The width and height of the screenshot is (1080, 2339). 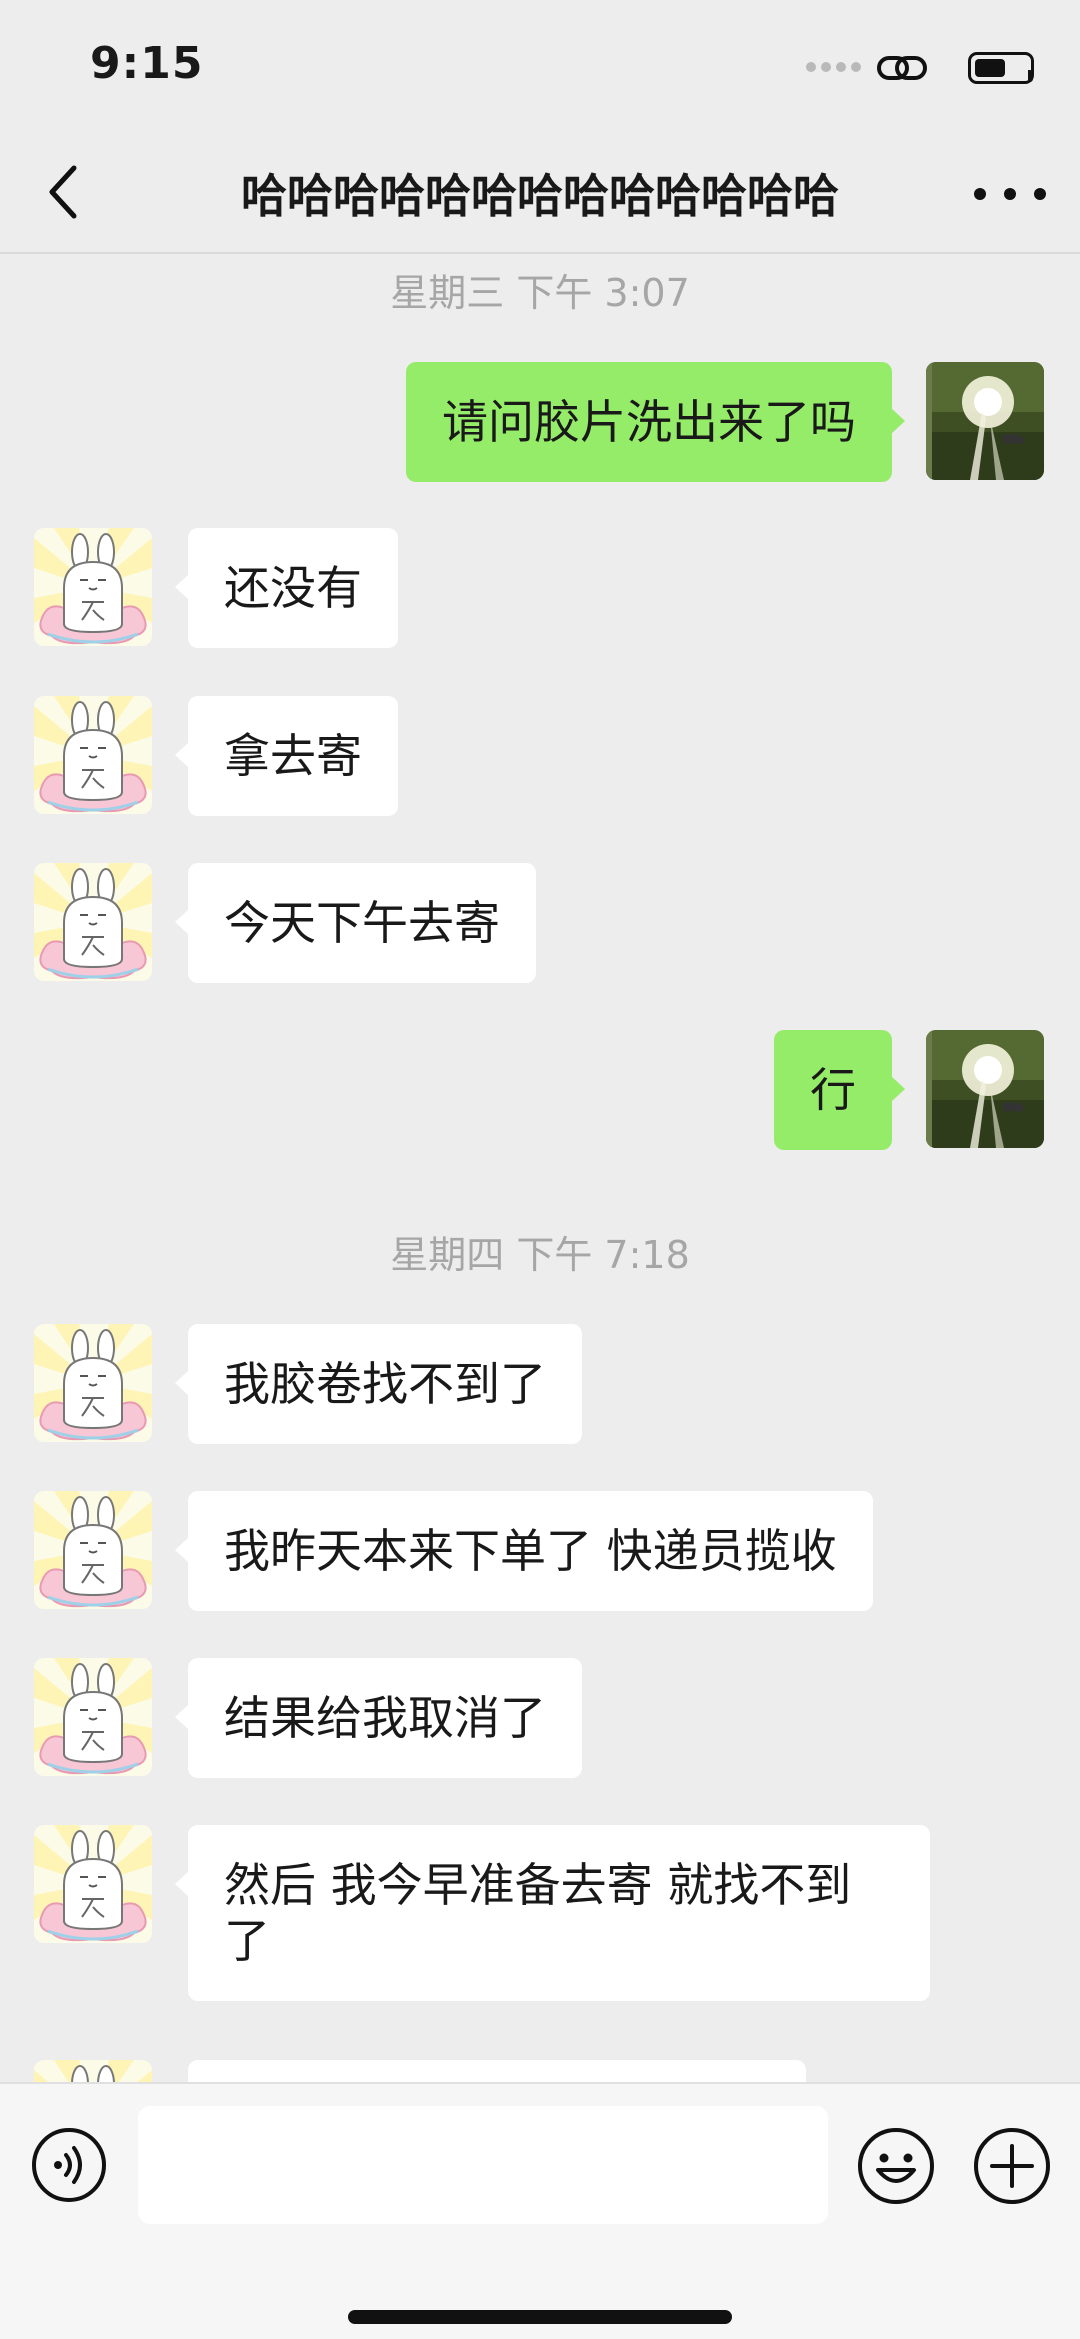 What do you see at coordinates (1001, 68) in the screenshot?
I see `battery-icon` at bounding box center [1001, 68].